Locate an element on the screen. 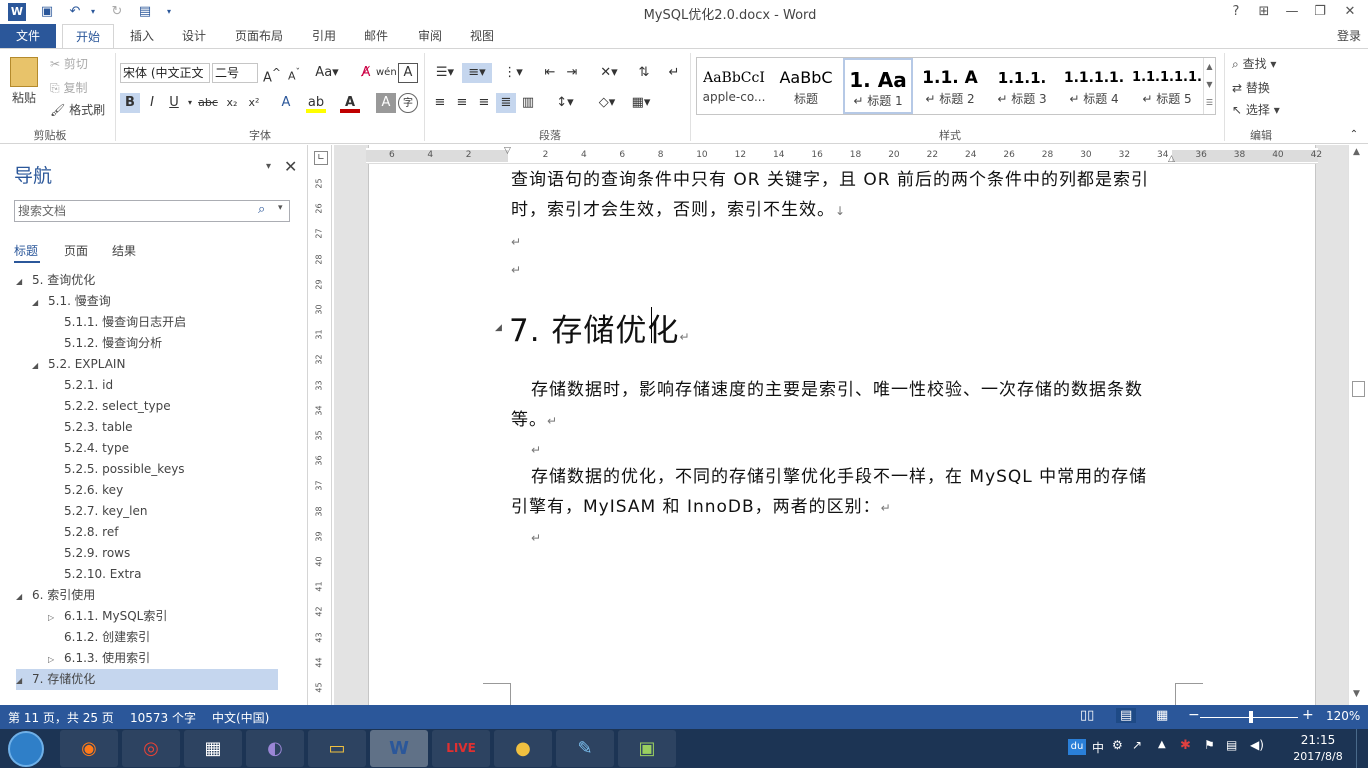  nav-heading-item: 5.2.10. Extra is located at coordinates (147, 574).